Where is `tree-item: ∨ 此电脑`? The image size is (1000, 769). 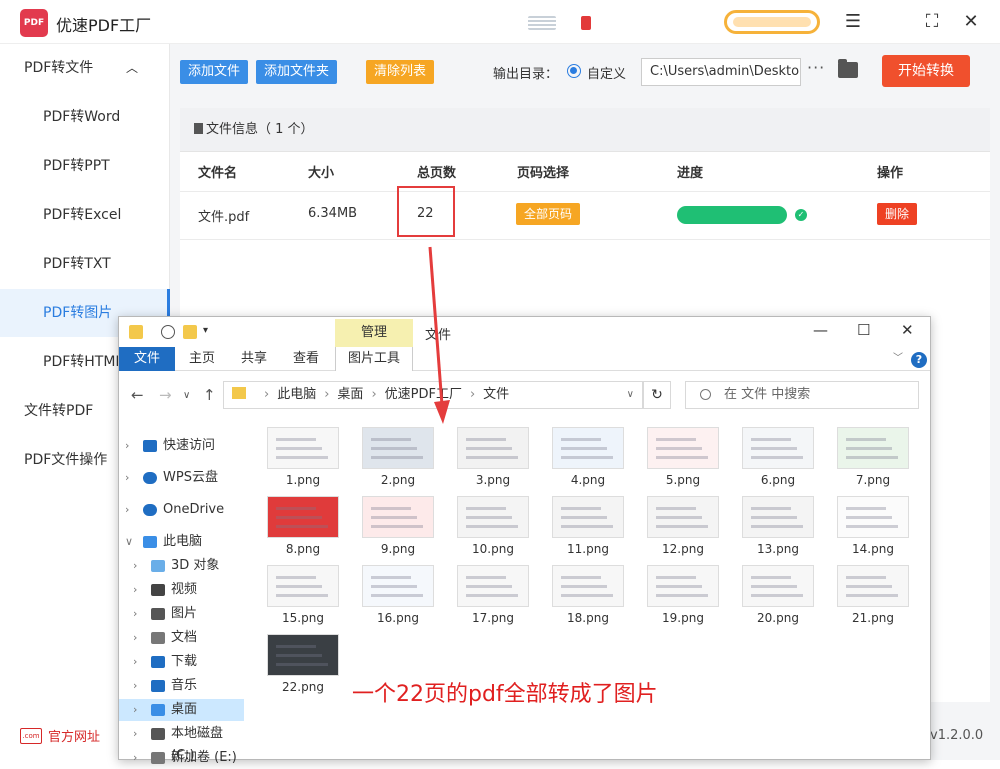 tree-item: ∨ 此电脑 is located at coordinates (181, 542).